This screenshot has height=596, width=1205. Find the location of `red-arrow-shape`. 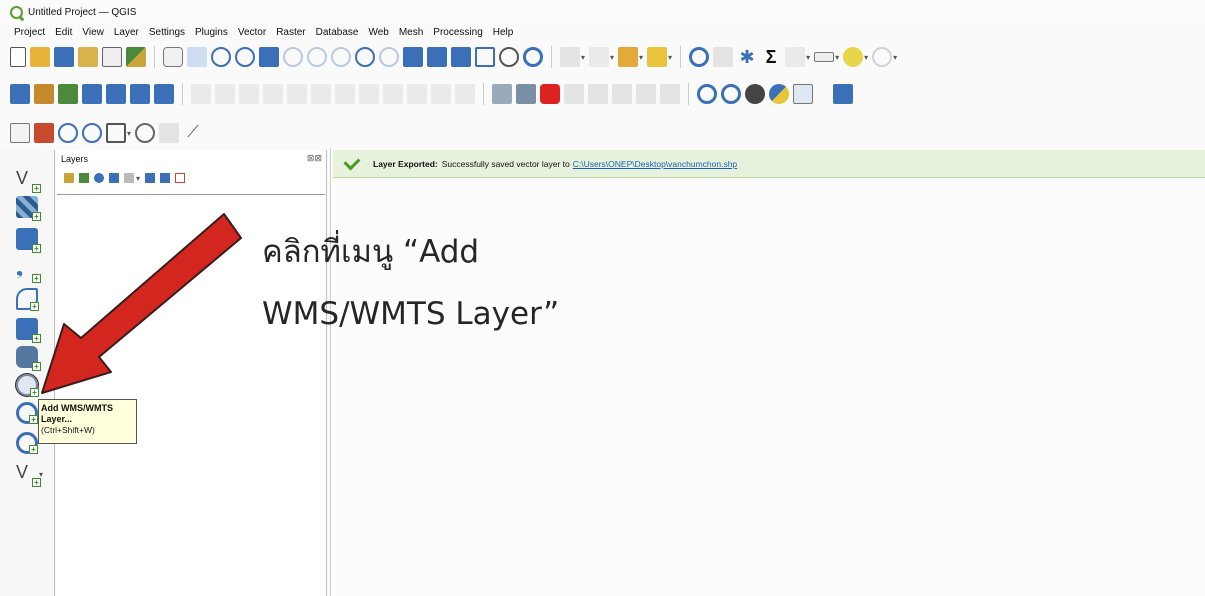

red-arrow-shape is located at coordinates (141, 303).